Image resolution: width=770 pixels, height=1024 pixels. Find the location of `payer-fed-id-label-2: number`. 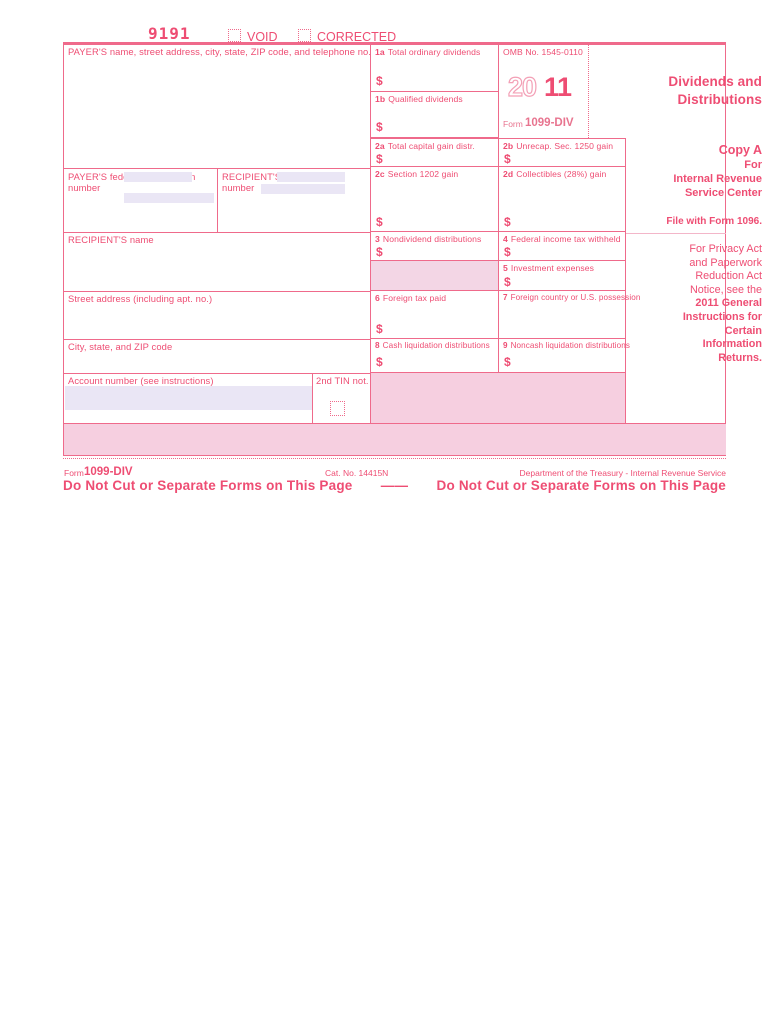

payer-fed-id-label-2: number is located at coordinates (84, 187).